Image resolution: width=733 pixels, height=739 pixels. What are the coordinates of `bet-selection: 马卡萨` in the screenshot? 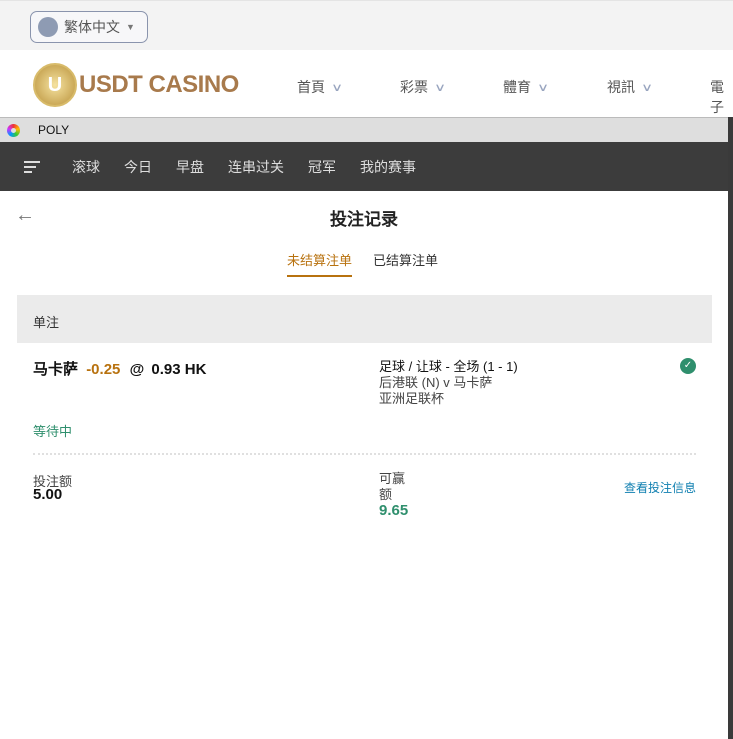 It's located at (56, 369).